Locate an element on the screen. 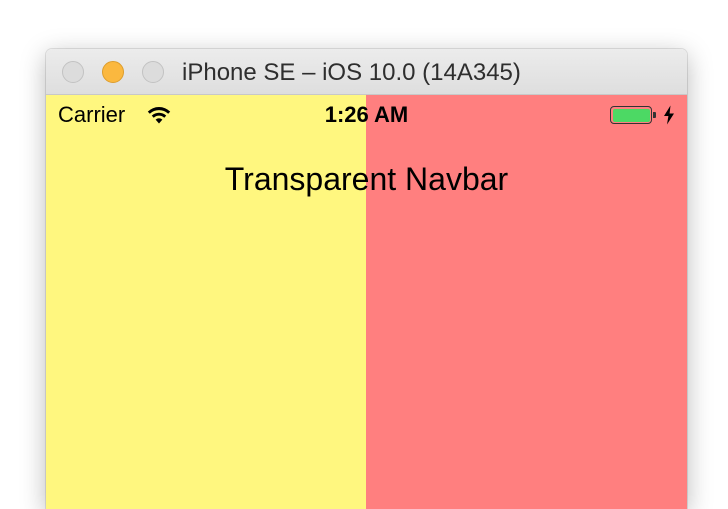 This screenshot has height=509, width=728. battery-level is located at coordinates (631, 115).